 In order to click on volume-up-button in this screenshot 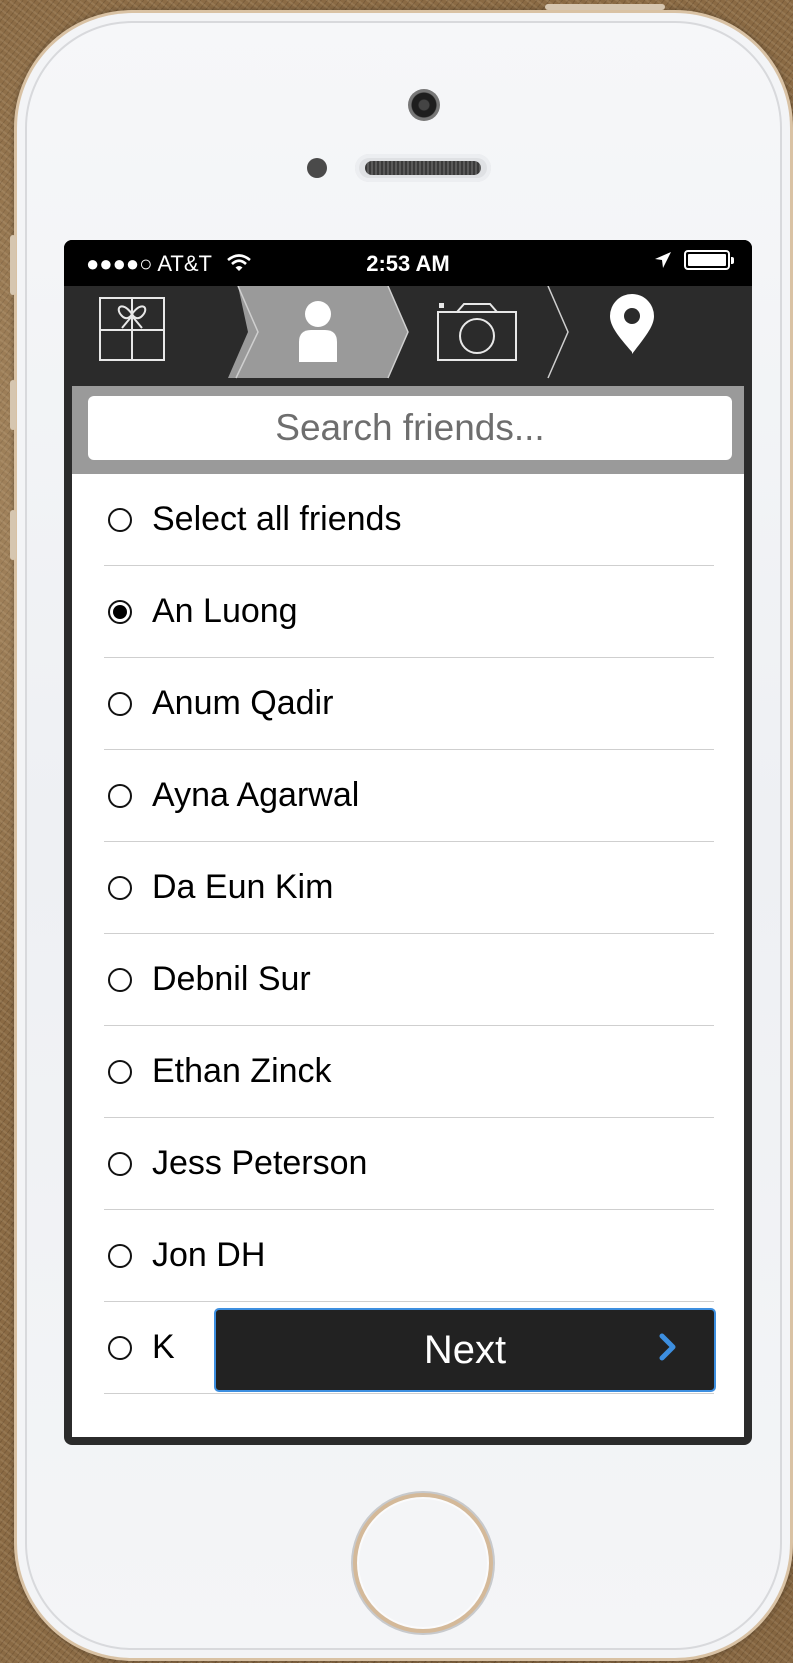, I will do `click(13, 405)`.